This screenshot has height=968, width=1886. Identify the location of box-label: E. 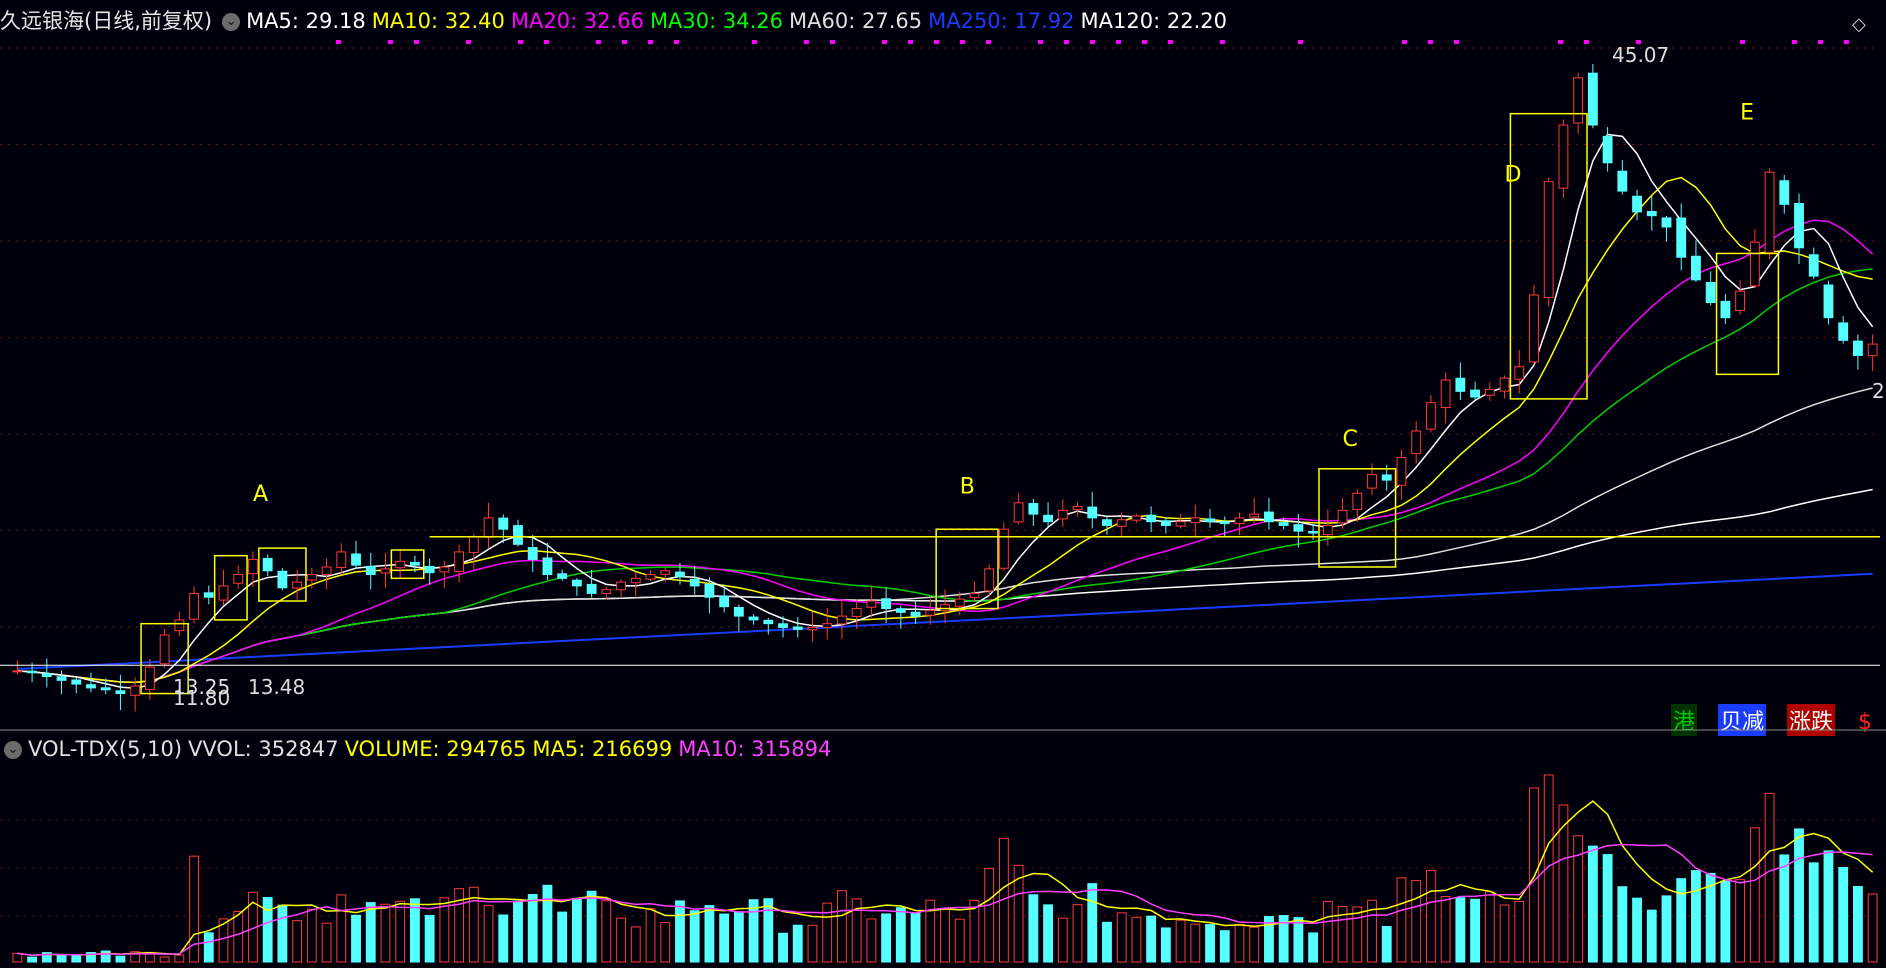
(1747, 112).